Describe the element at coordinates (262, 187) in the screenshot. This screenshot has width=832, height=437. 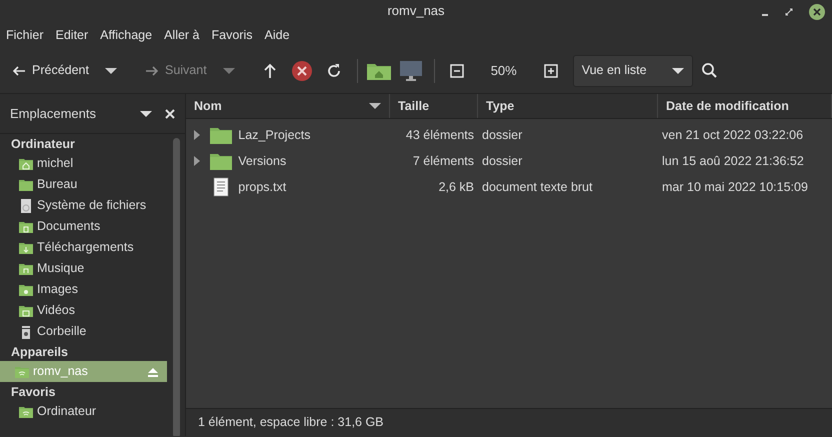
I see `file-name: props.txt` at that location.